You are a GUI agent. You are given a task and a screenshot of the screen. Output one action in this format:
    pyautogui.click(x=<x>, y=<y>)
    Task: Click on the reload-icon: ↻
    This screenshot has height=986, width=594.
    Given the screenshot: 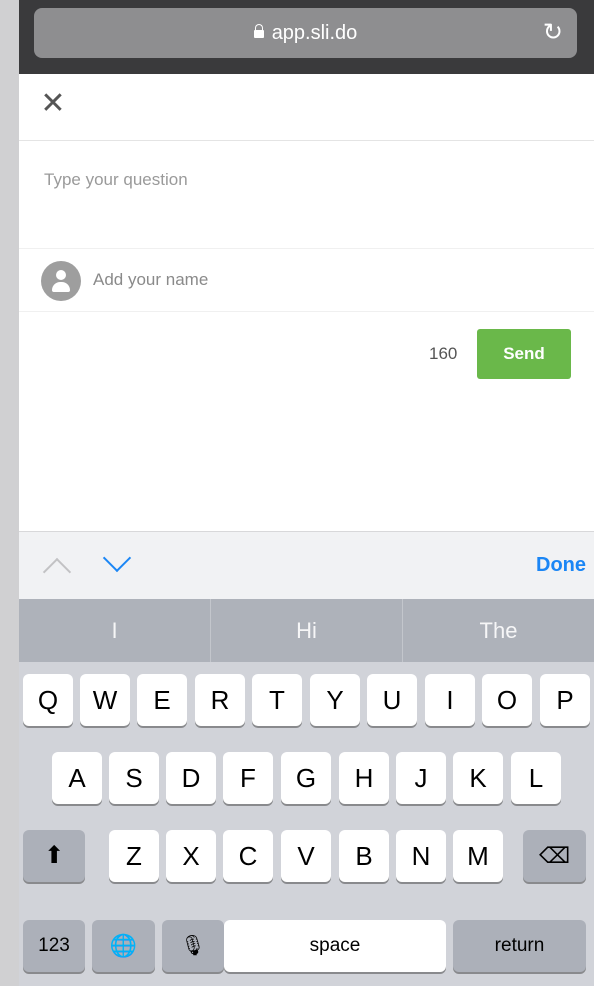 What is the action you would take?
    pyautogui.click(x=553, y=32)
    